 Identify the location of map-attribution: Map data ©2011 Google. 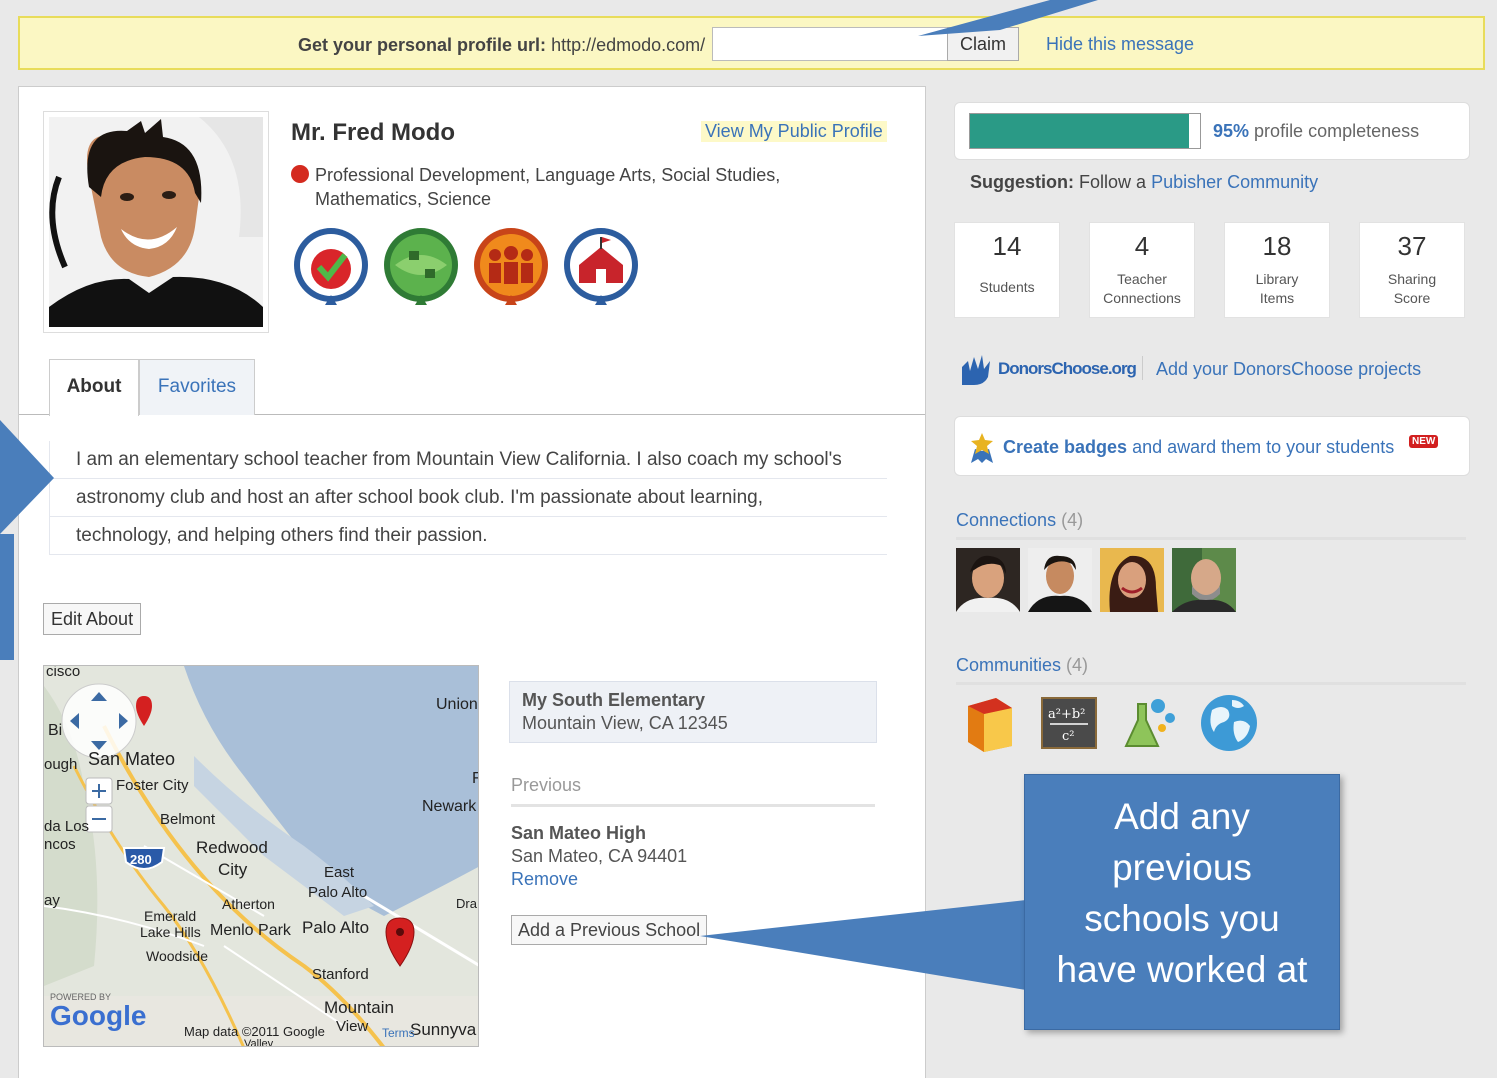
(254, 1031).